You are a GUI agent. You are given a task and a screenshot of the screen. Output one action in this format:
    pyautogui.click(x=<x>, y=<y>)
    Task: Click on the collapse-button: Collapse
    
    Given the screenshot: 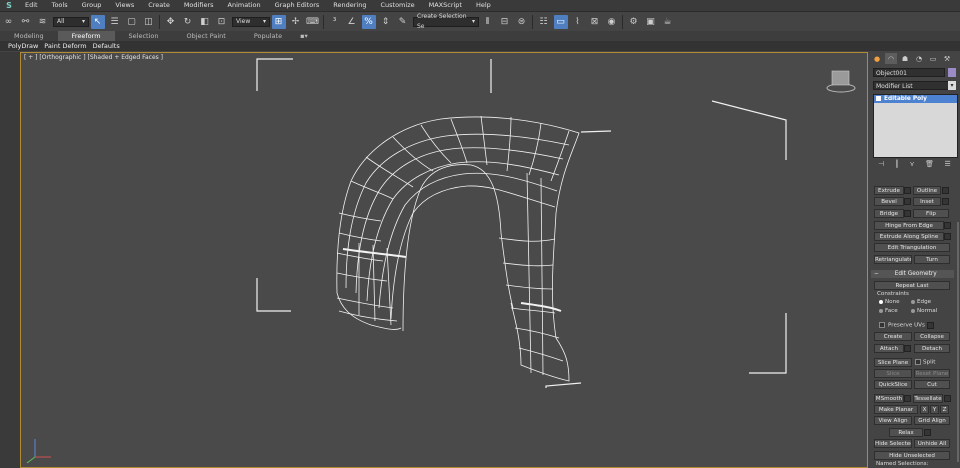 What is the action you would take?
    pyautogui.click(x=932, y=336)
    